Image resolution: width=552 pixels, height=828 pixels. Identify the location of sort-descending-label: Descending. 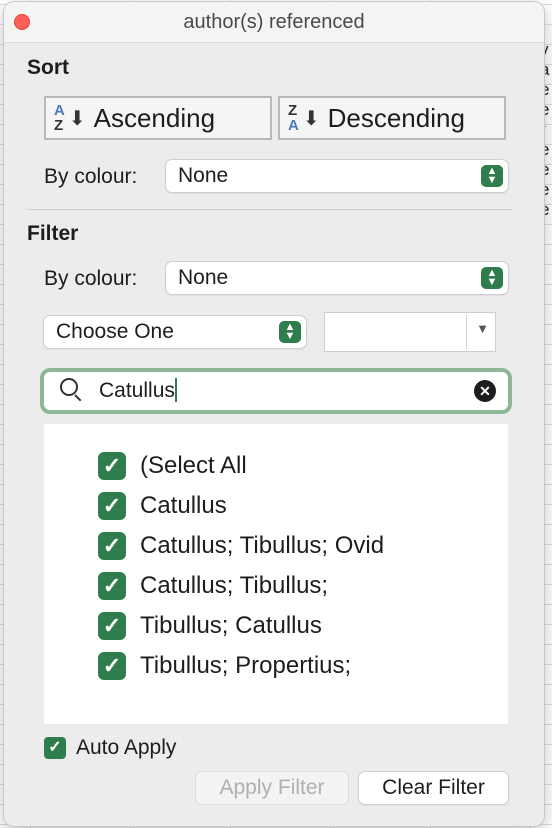
(396, 117).